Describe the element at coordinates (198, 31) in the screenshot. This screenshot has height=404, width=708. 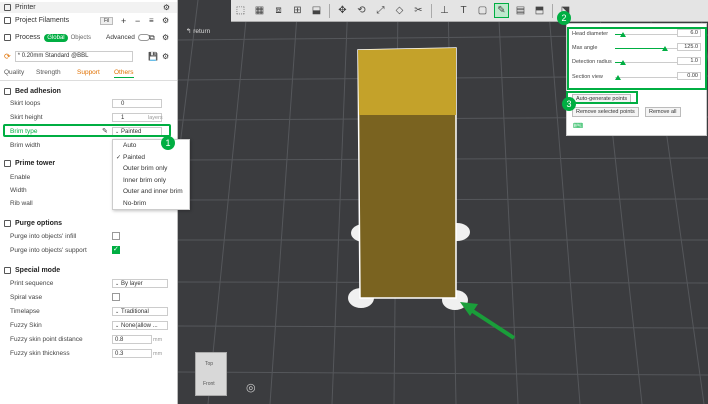
I see `return-button: ↰ return` at that location.